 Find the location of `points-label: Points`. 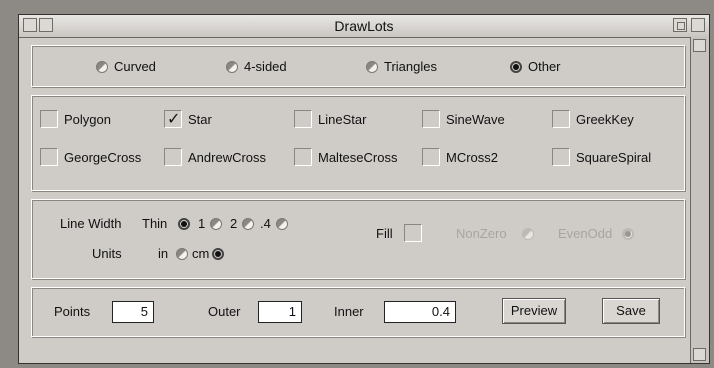

points-label: Points is located at coordinates (72, 311).